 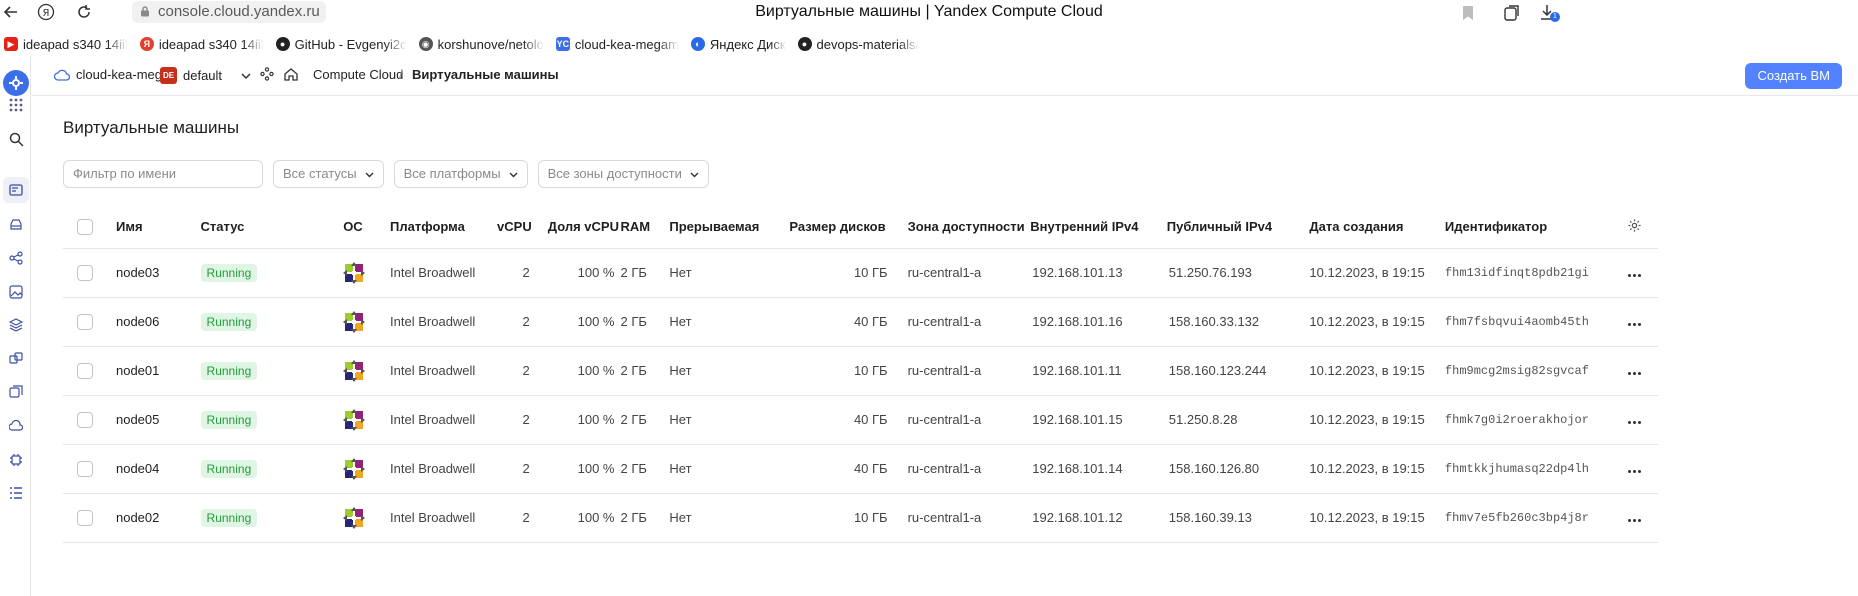 I want to click on bookmark-item: ● devops-materials/, so click(x=858, y=44).